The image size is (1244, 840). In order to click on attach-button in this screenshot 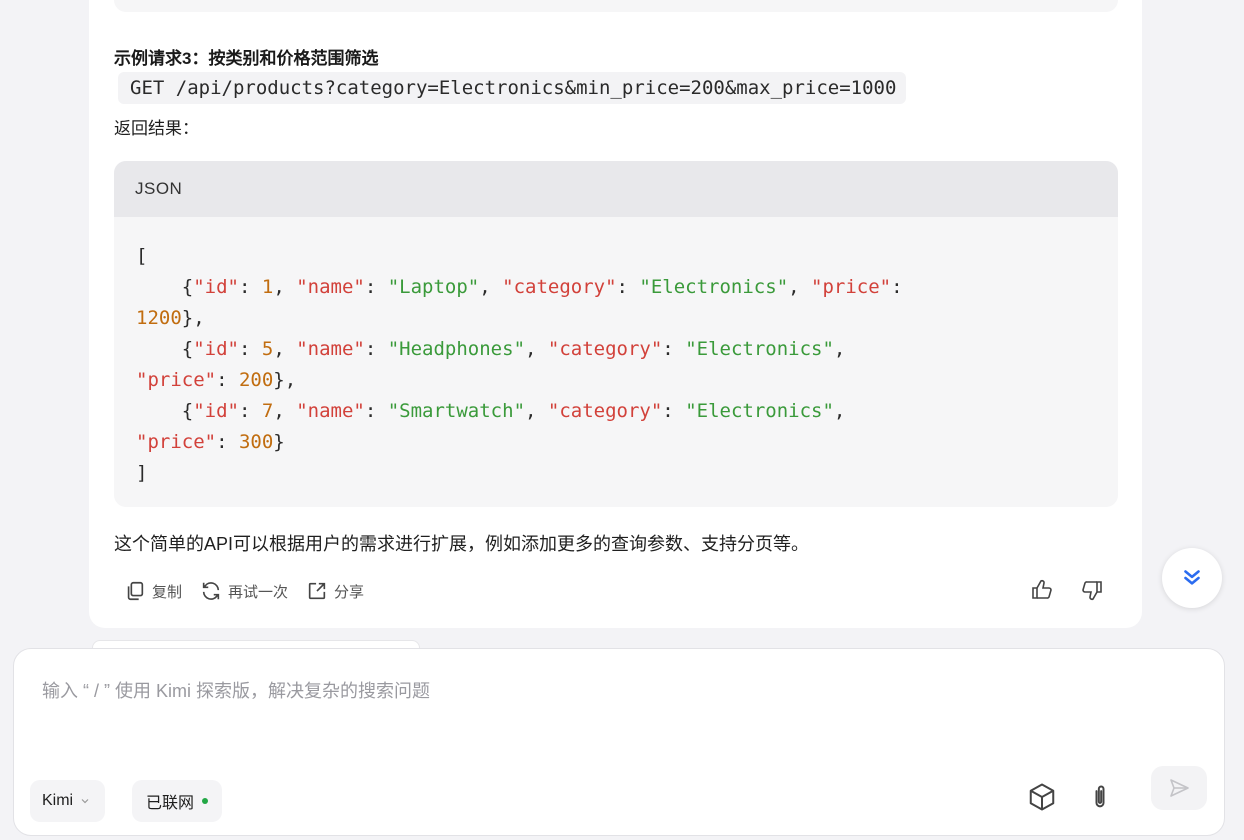, I will do `click(1100, 797)`.